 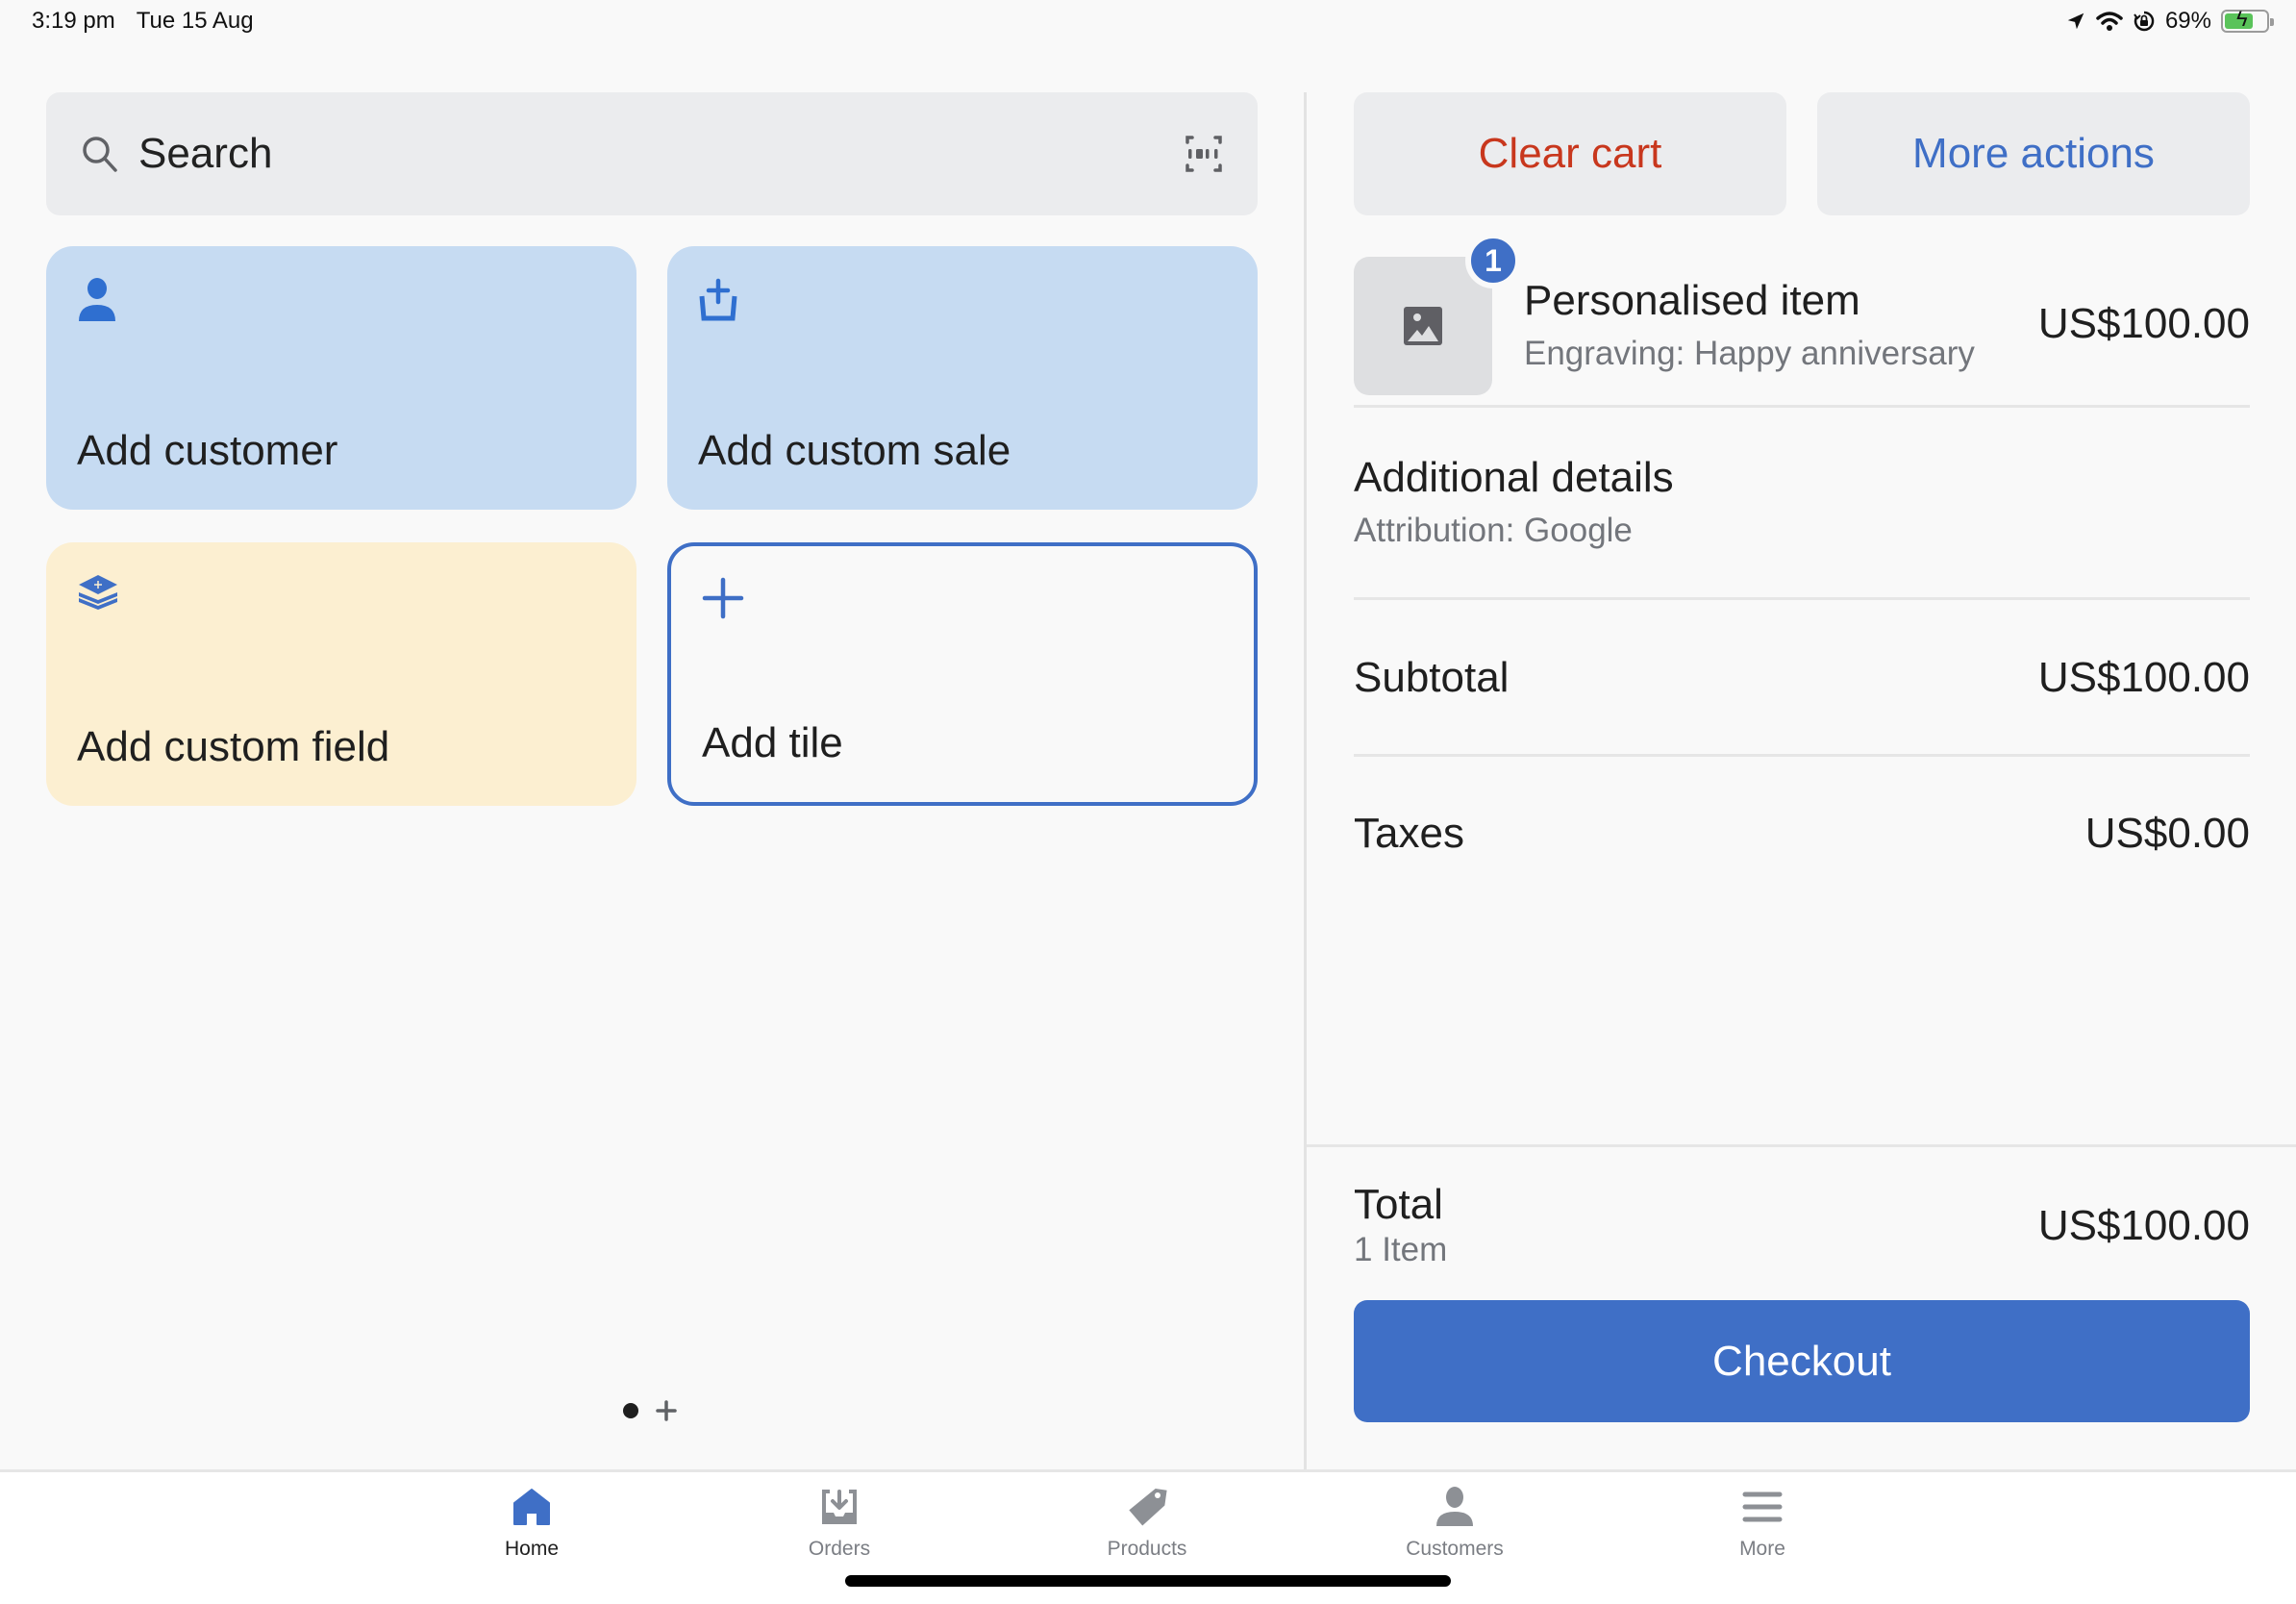 What do you see at coordinates (1749, 353) in the screenshot?
I see `cart-item-detail: Engraving: Happy anniversary` at bounding box center [1749, 353].